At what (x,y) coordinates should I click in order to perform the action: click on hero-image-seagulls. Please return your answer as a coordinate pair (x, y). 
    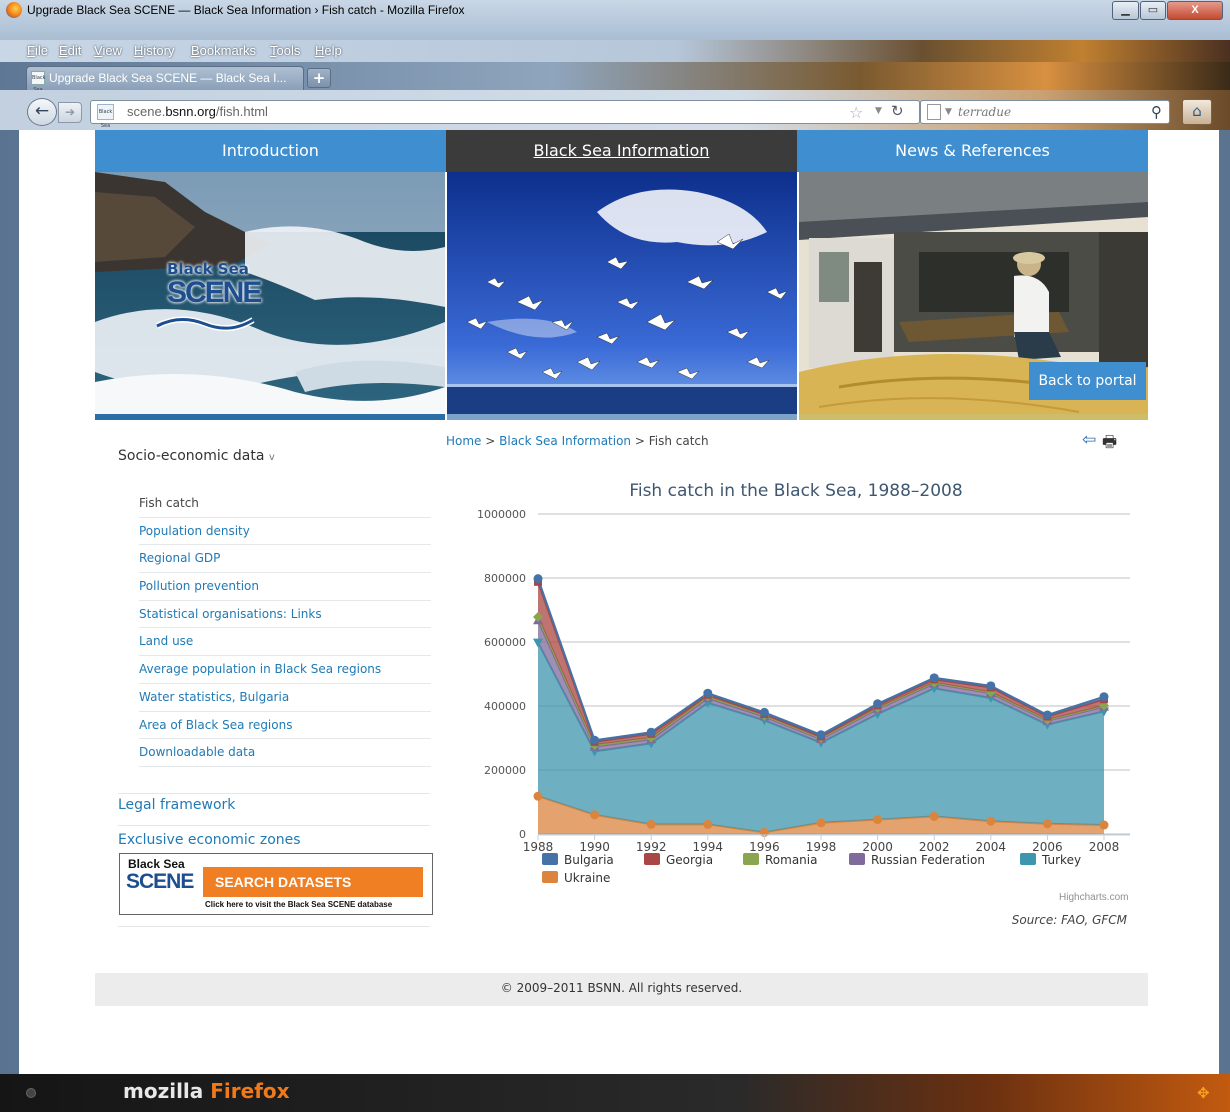
    Looking at the image, I should click on (622, 296).